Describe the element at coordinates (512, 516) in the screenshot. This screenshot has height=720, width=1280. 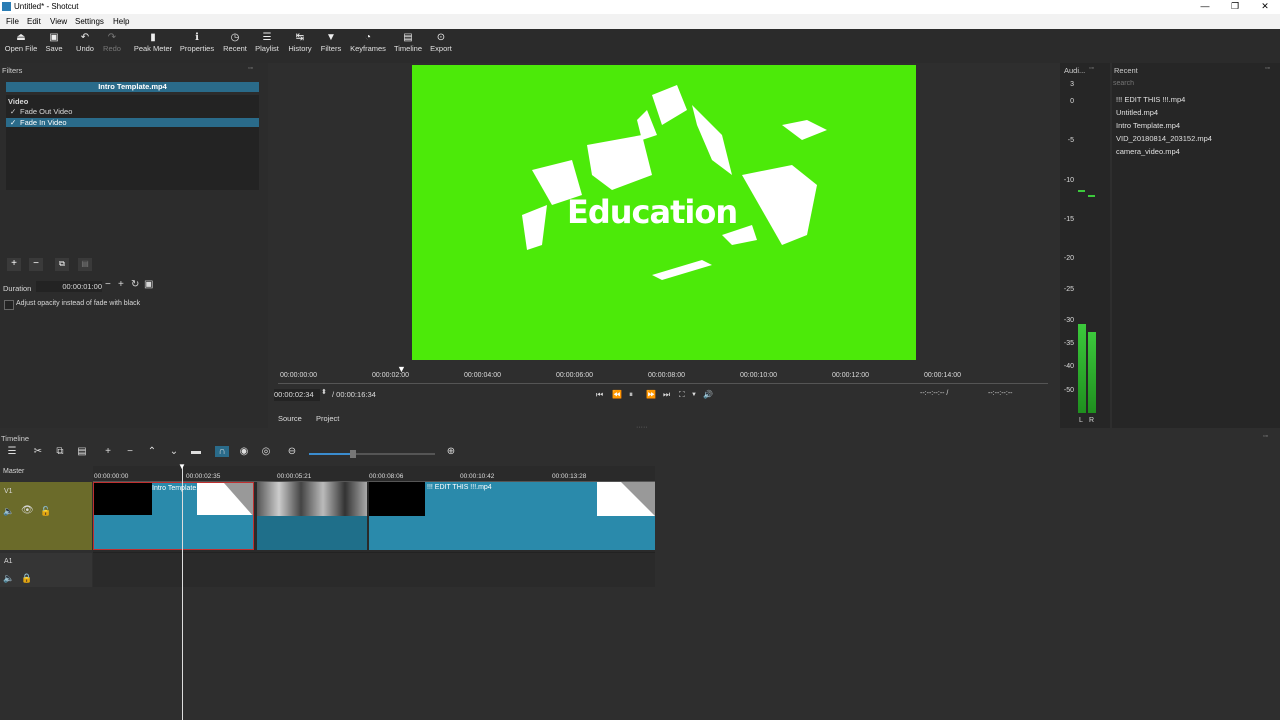
I see `timeline-clip-edit-this: !!! EDIT THIS !!!.mp4` at that location.